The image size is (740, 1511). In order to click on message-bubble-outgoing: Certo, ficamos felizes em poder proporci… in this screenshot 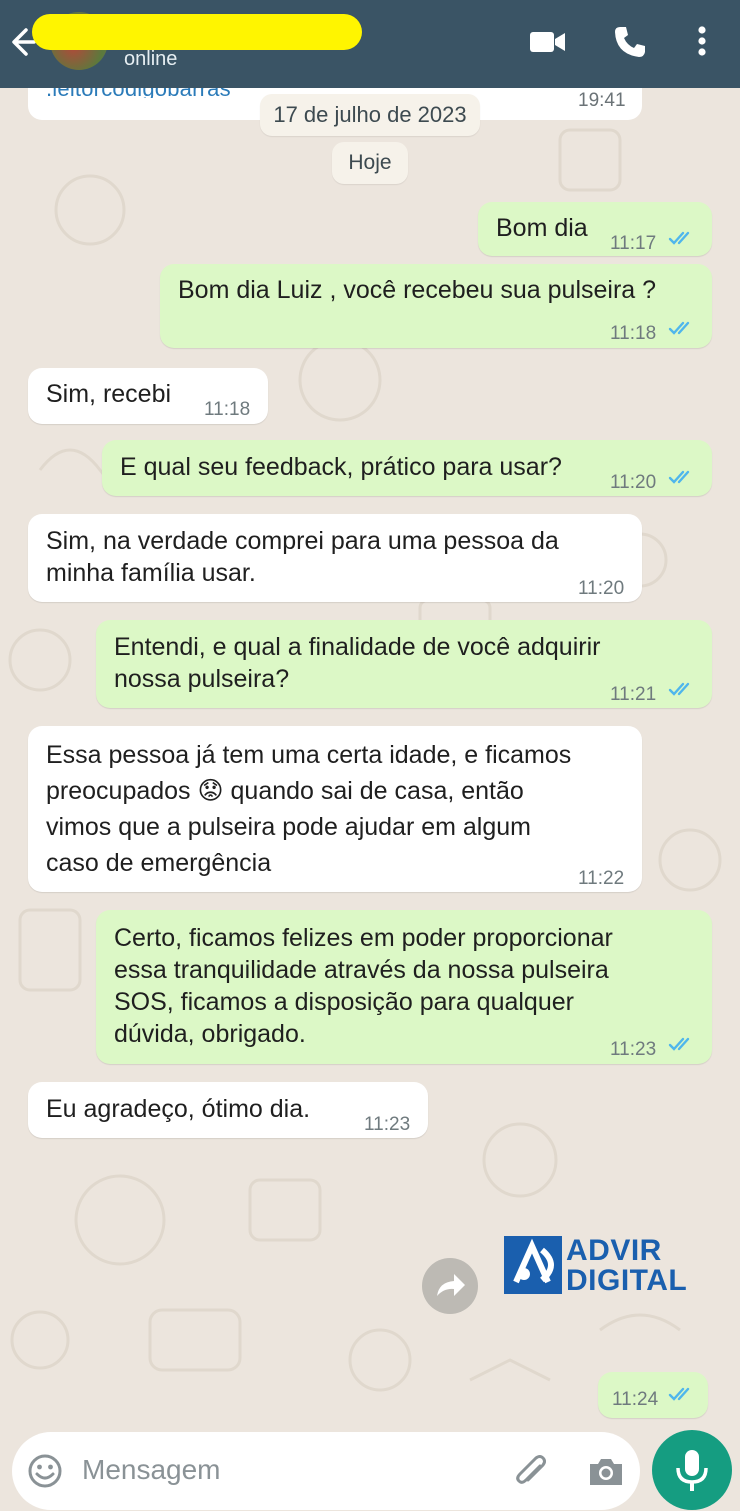, I will do `click(404, 987)`.